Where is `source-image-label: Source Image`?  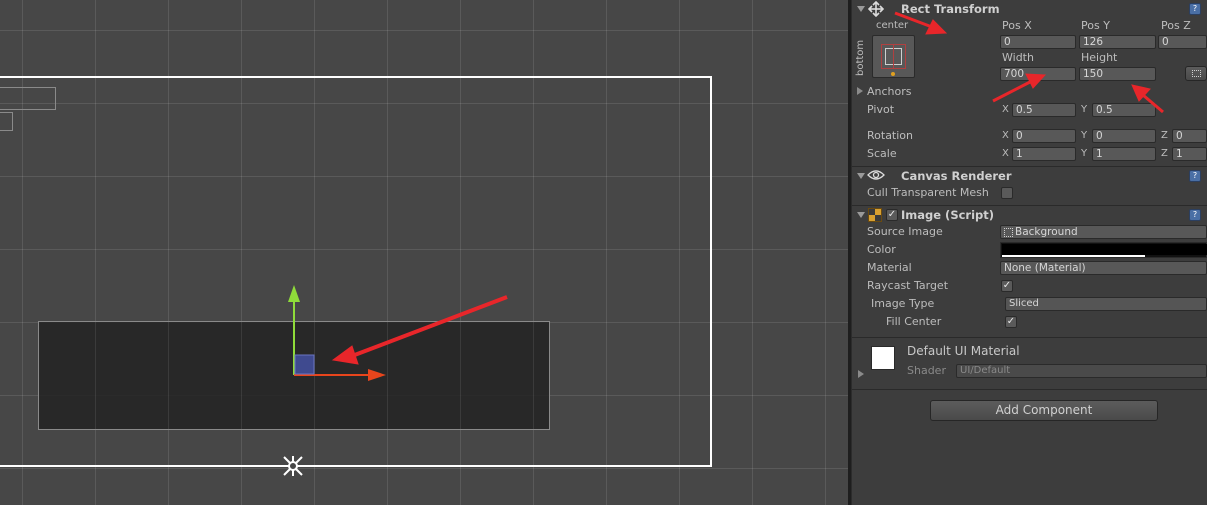
source-image-label: Source Image is located at coordinates (905, 231).